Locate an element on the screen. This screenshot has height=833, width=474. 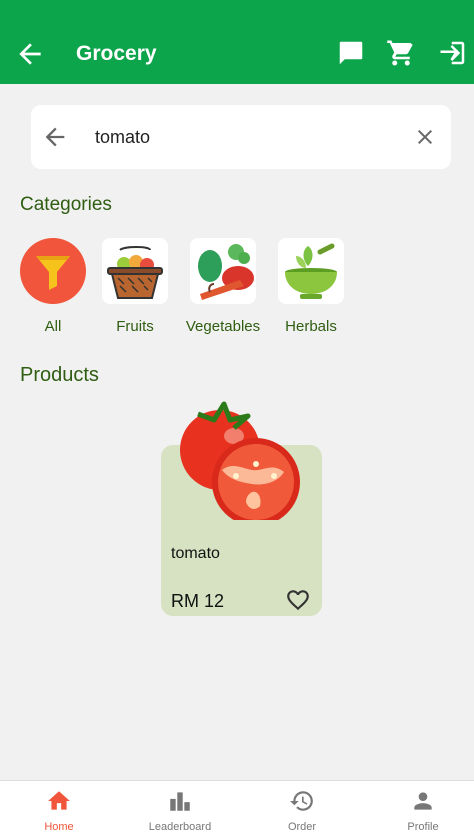
categories-title: Categories is located at coordinates (66, 204).